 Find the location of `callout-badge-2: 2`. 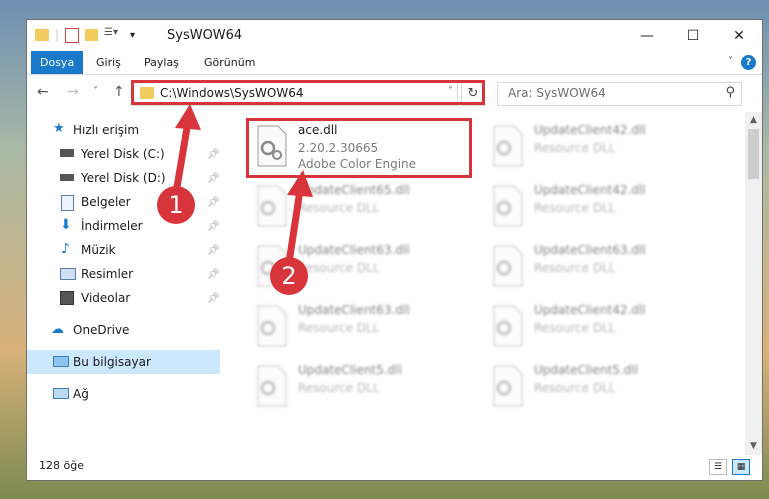

callout-badge-2: 2 is located at coordinates (289, 276).